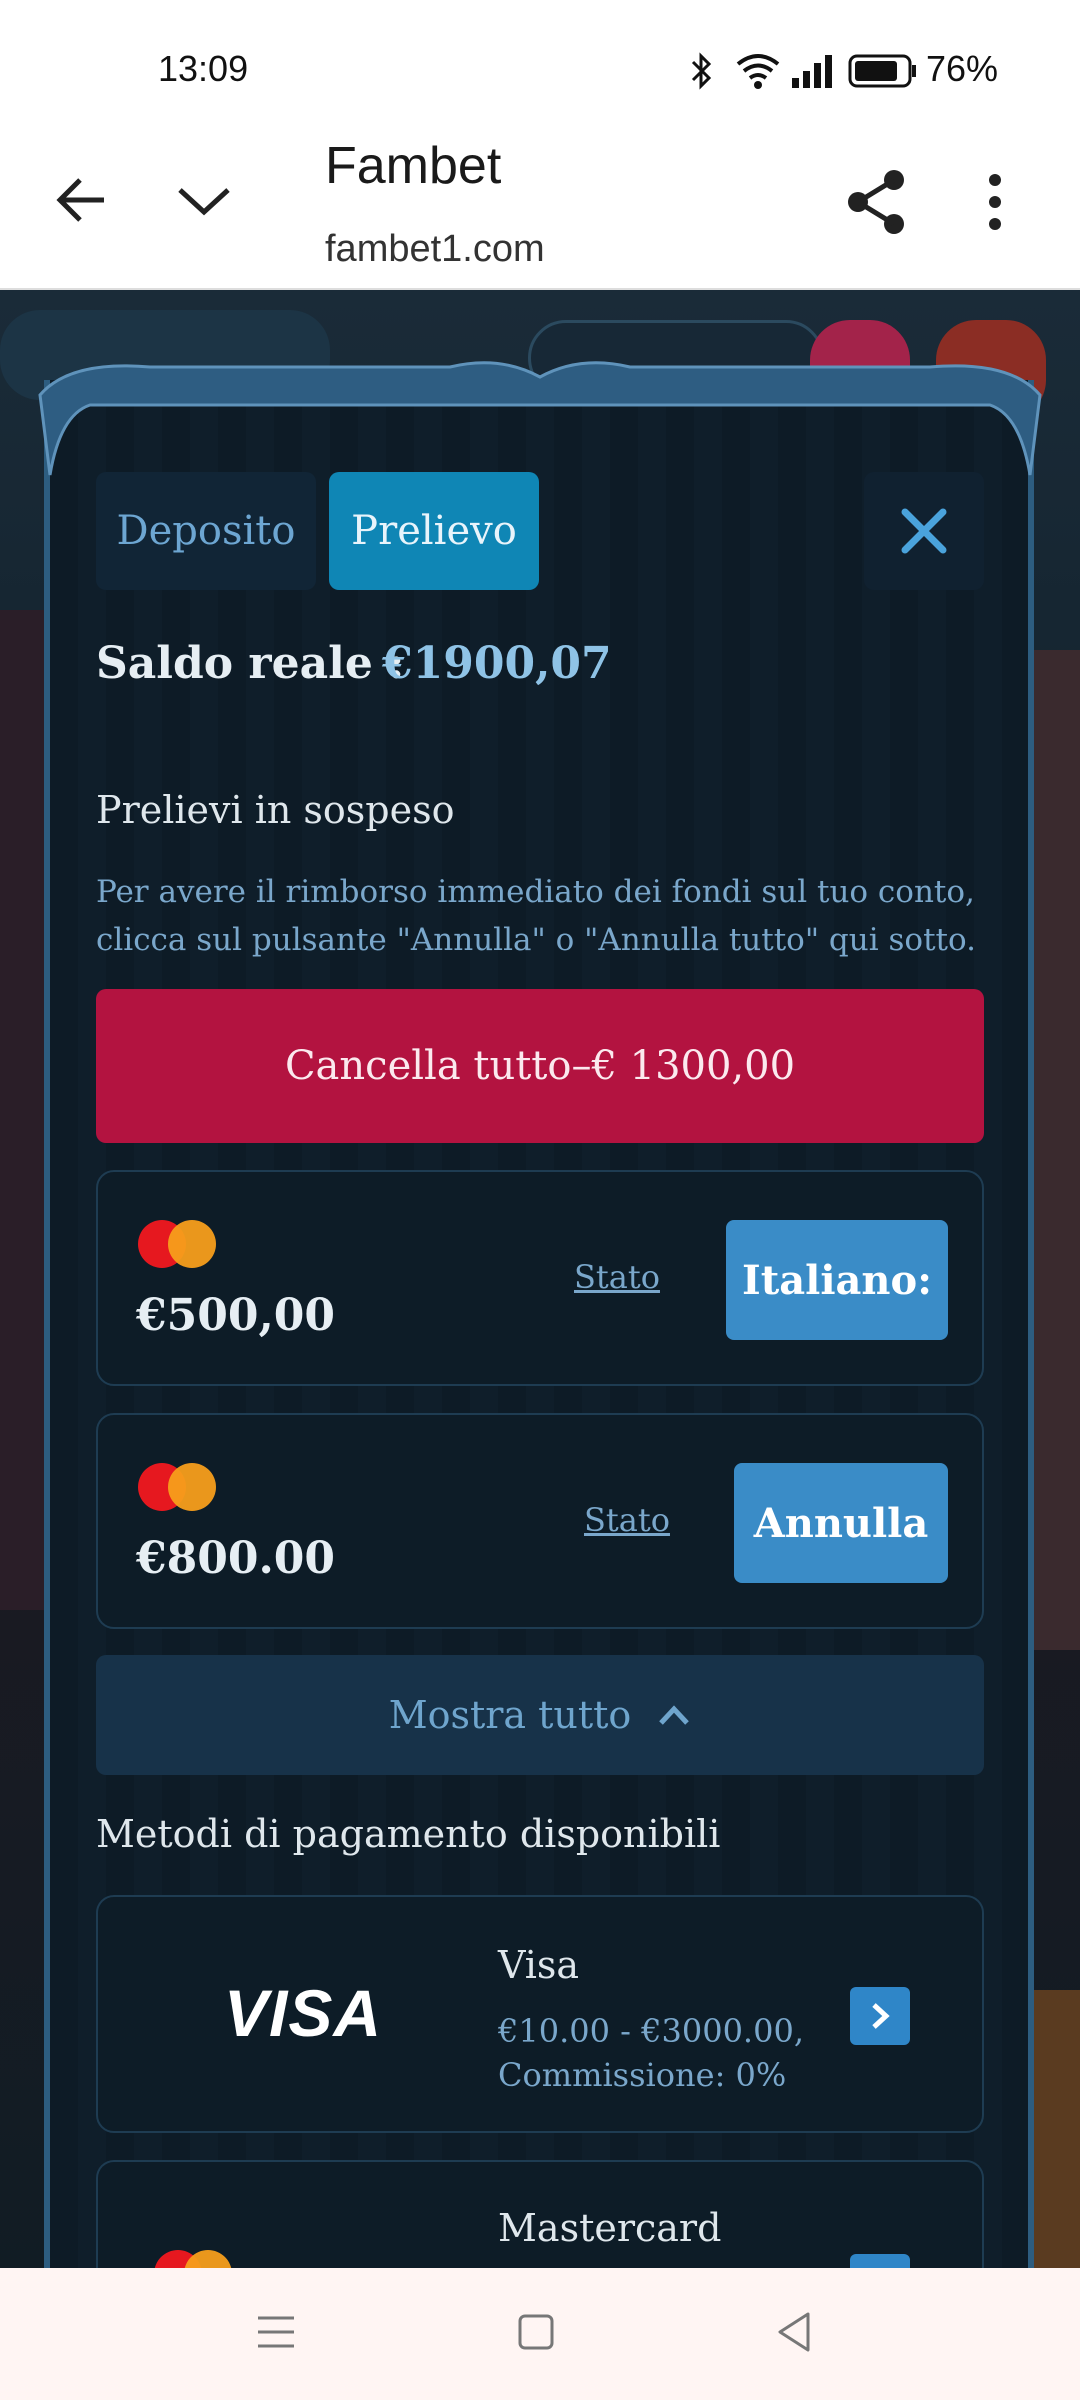 The height and width of the screenshot is (2400, 1080). I want to click on withdrawal-amount: €800.00, so click(236, 1558).